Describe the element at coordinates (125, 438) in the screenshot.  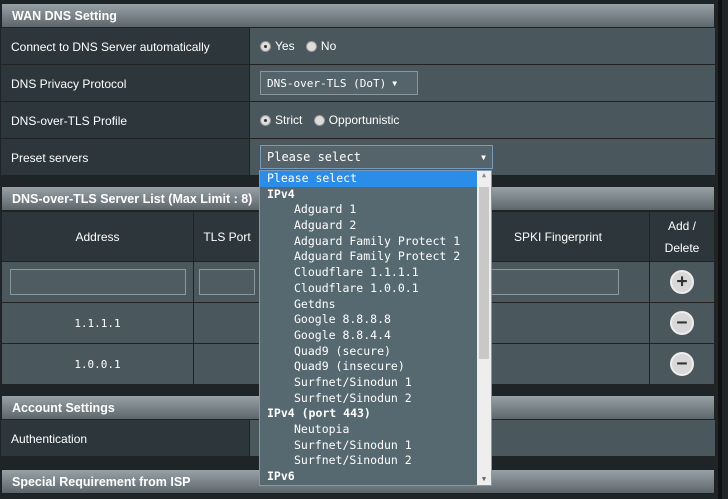
I see `auth-label: Authentication` at that location.